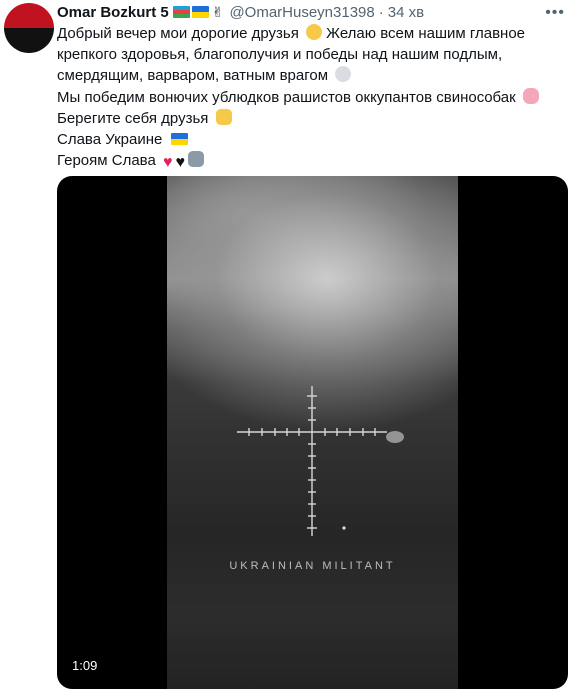 The image size is (577, 693). What do you see at coordinates (193, 76) in the screenshot?
I see `tweet-line-text: смердящим, варваром, ватным врагом` at bounding box center [193, 76].